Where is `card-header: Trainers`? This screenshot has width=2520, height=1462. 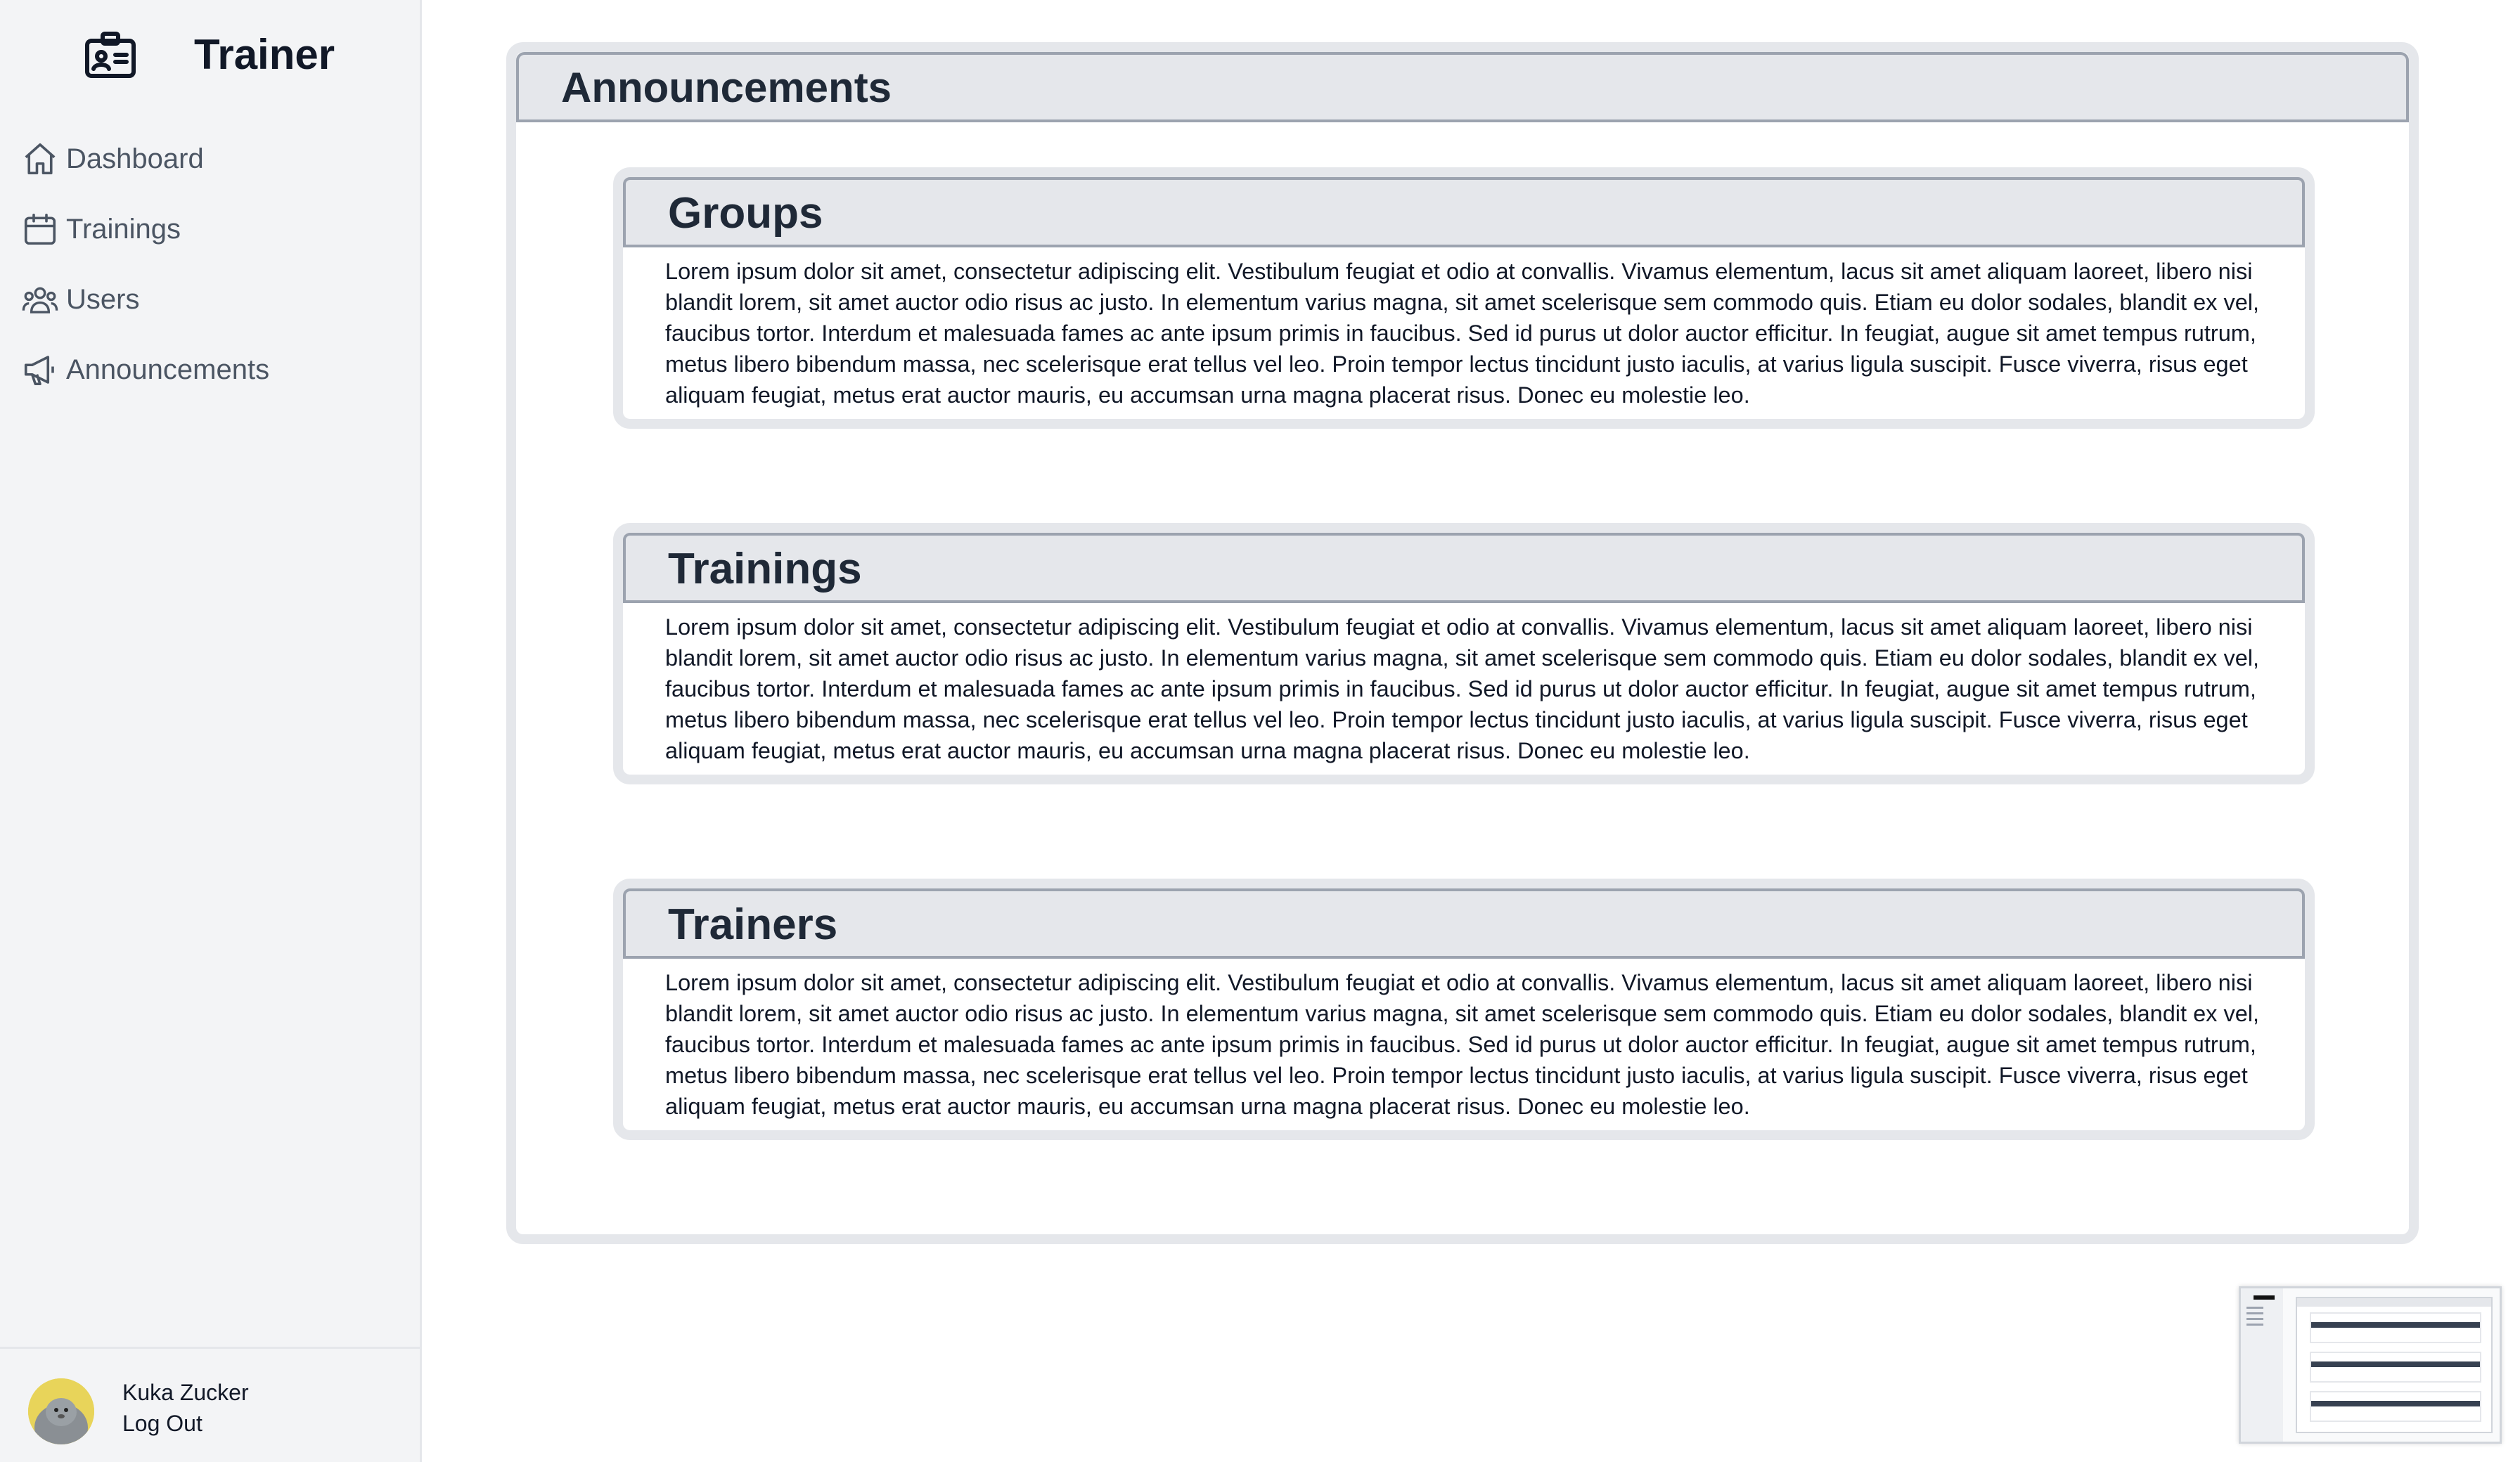 card-header: Trainers is located at coordinates (1464, 923).